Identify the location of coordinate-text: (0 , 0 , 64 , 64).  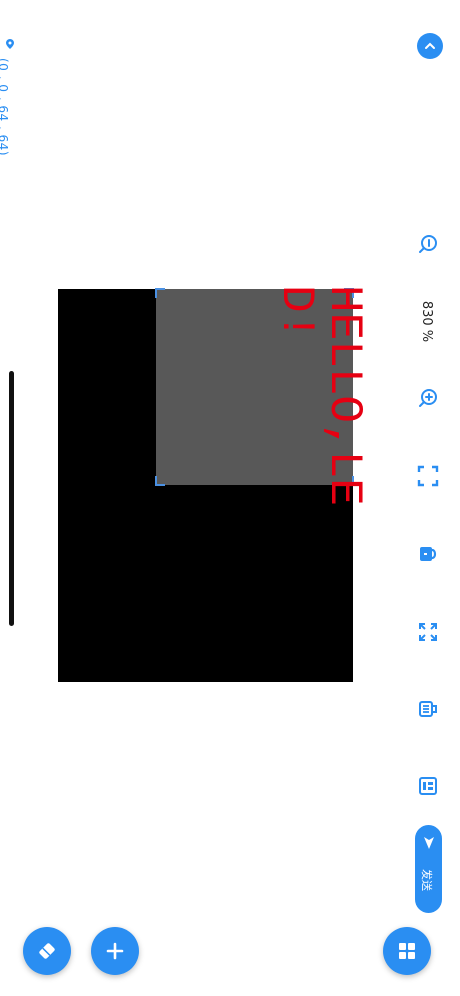
(5, 107).